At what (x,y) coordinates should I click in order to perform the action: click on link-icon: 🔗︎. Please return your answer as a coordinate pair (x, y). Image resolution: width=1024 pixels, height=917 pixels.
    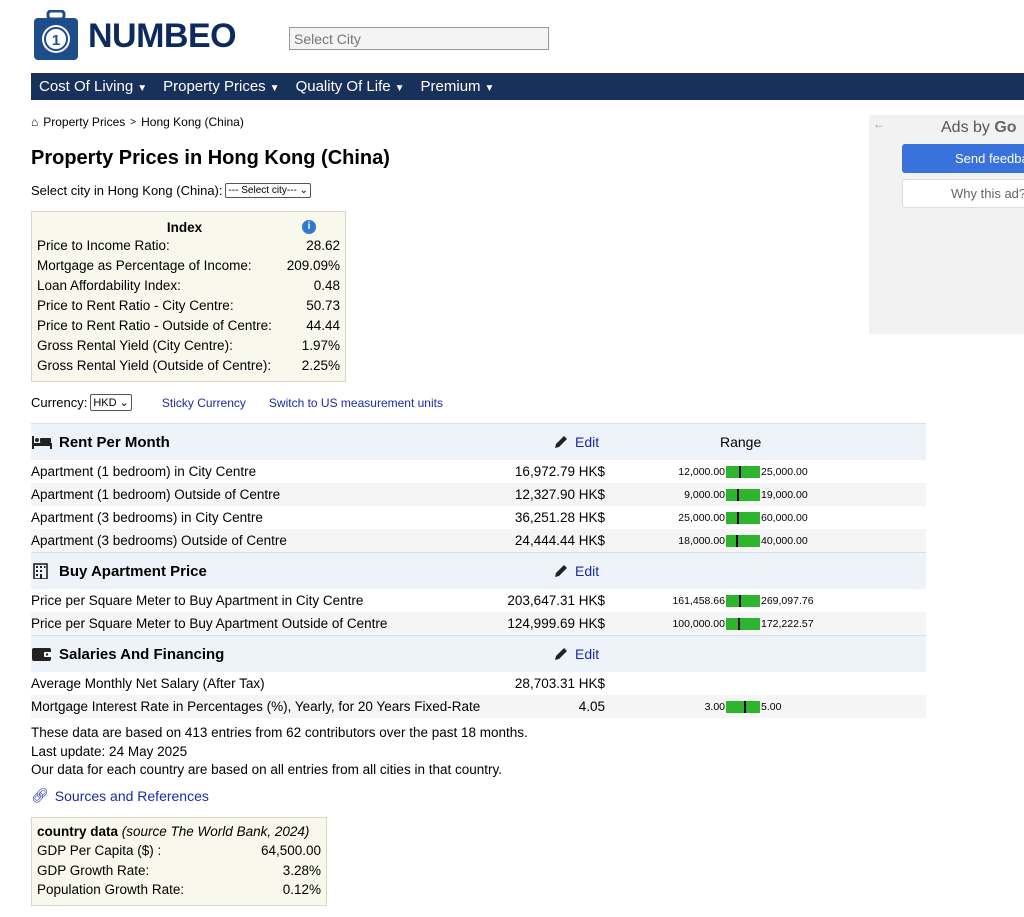
    Looking at the image, I should click on (40, 795).